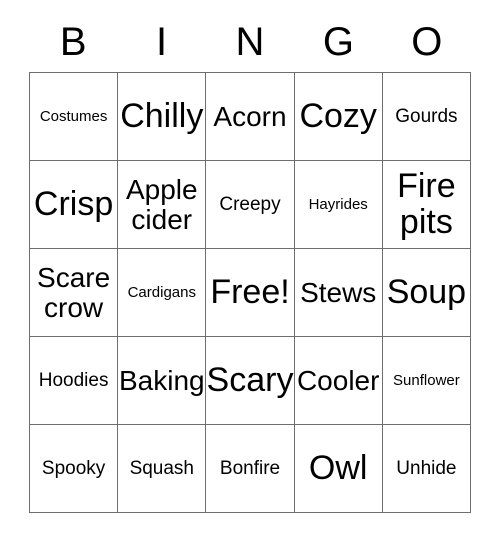 This screenshot has height=544, width=500. I want to click on bingo-cell-label: Scare crow, so click(74, 292).